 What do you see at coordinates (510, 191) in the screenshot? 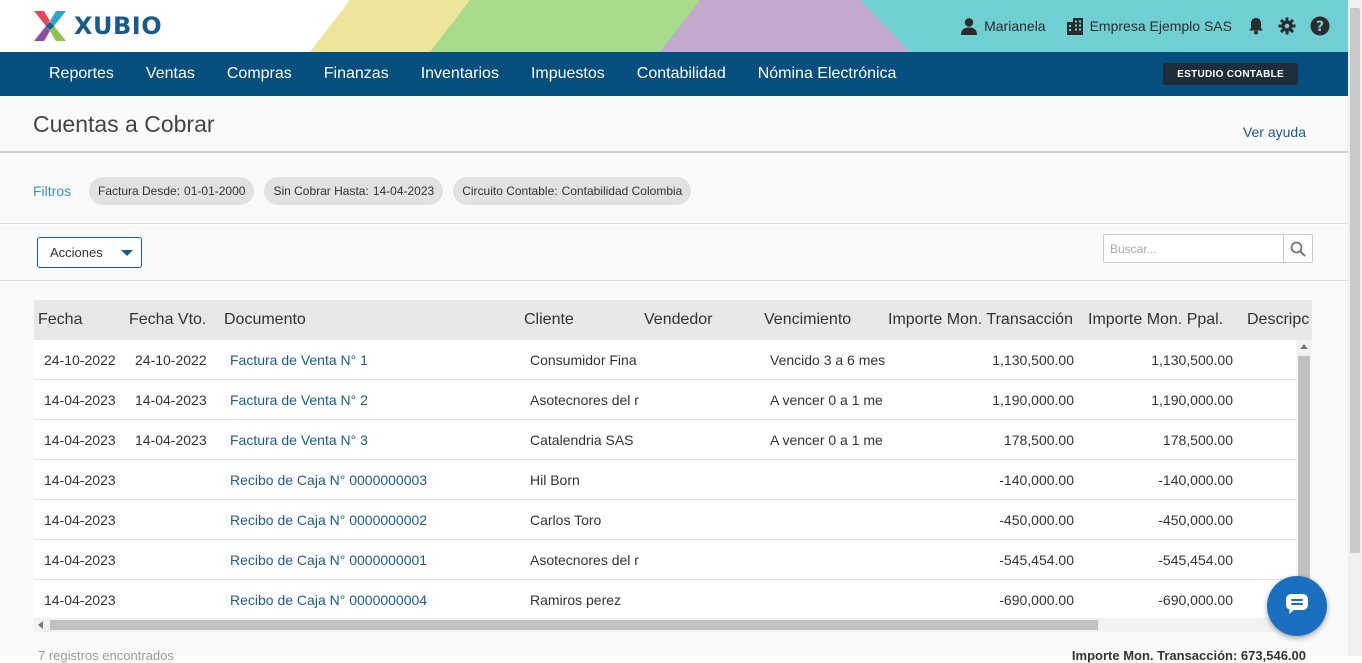
I see `filter-chip-key: Circuito Contable:` at bounding box center [510, 191].